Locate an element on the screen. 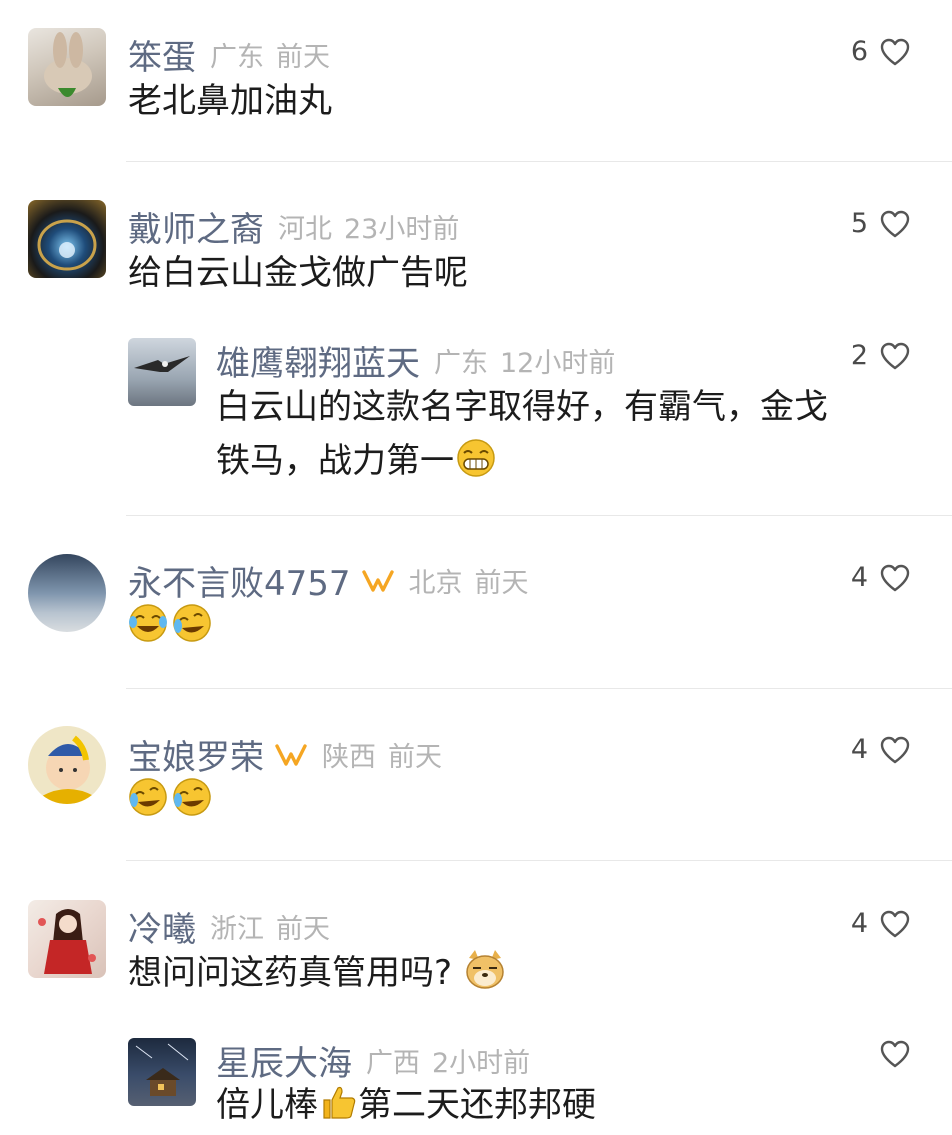 This screenshot has width=952, height=1135. location: 广西 is located at coordinates (393, 1063).